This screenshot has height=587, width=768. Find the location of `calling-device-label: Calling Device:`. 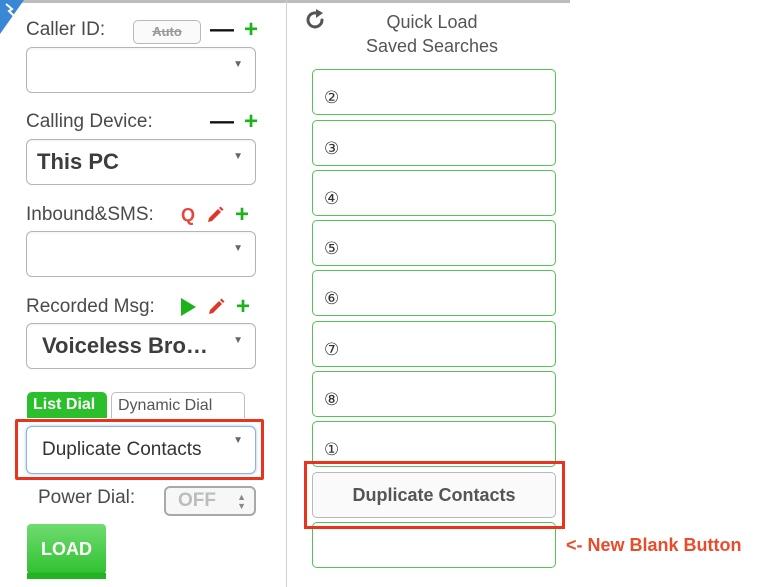

calling-device-label: Calling Device: is located at coordinates (89, 121).